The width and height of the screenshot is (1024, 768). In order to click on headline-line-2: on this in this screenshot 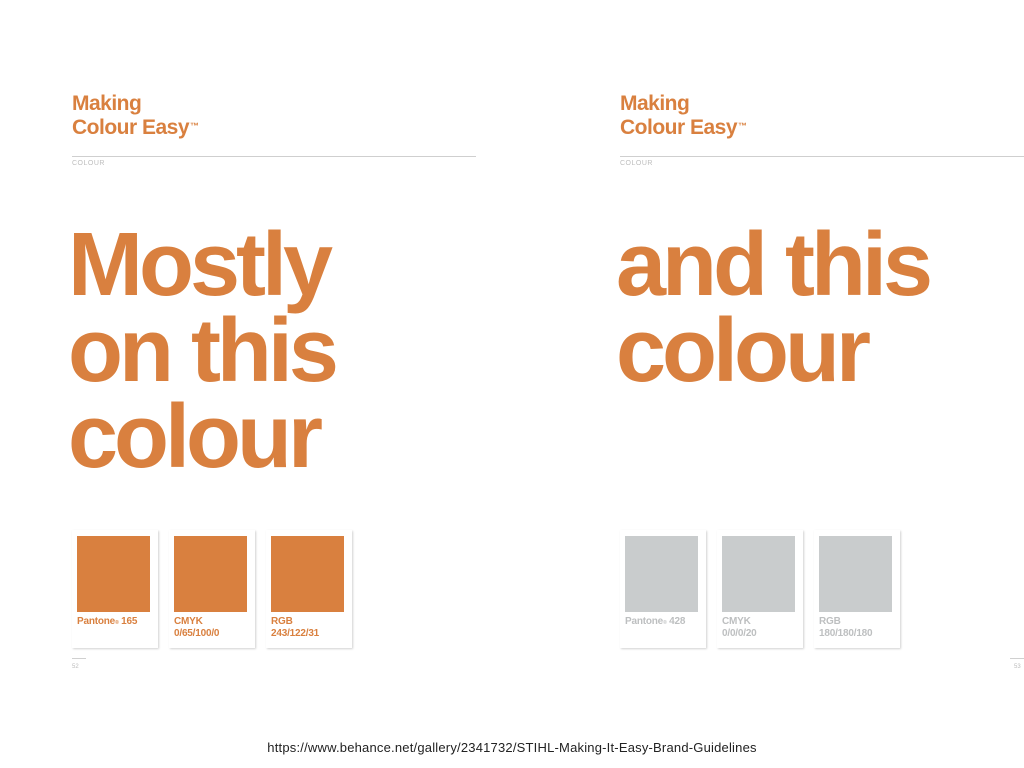, I will do `click(203, 351)`.